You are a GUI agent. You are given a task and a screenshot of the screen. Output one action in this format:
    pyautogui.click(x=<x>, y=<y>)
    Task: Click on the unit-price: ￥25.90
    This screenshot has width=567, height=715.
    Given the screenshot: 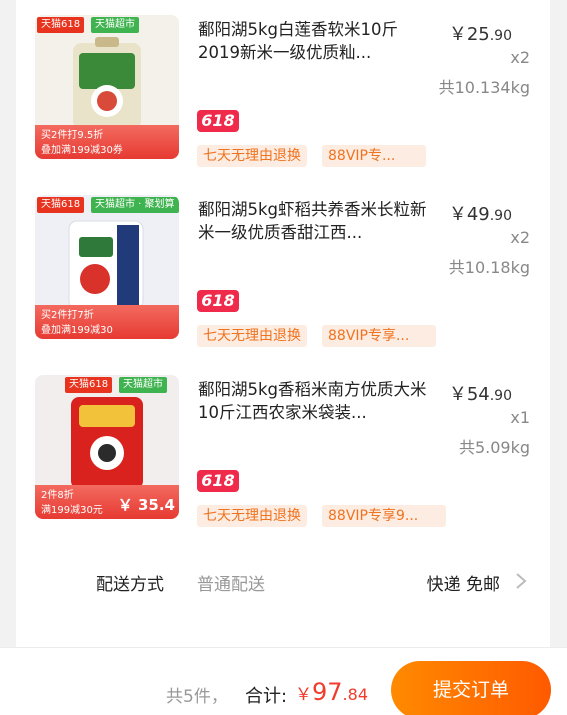 What is the action you would take?
    pyautogui.click(x=480, y=33)
    